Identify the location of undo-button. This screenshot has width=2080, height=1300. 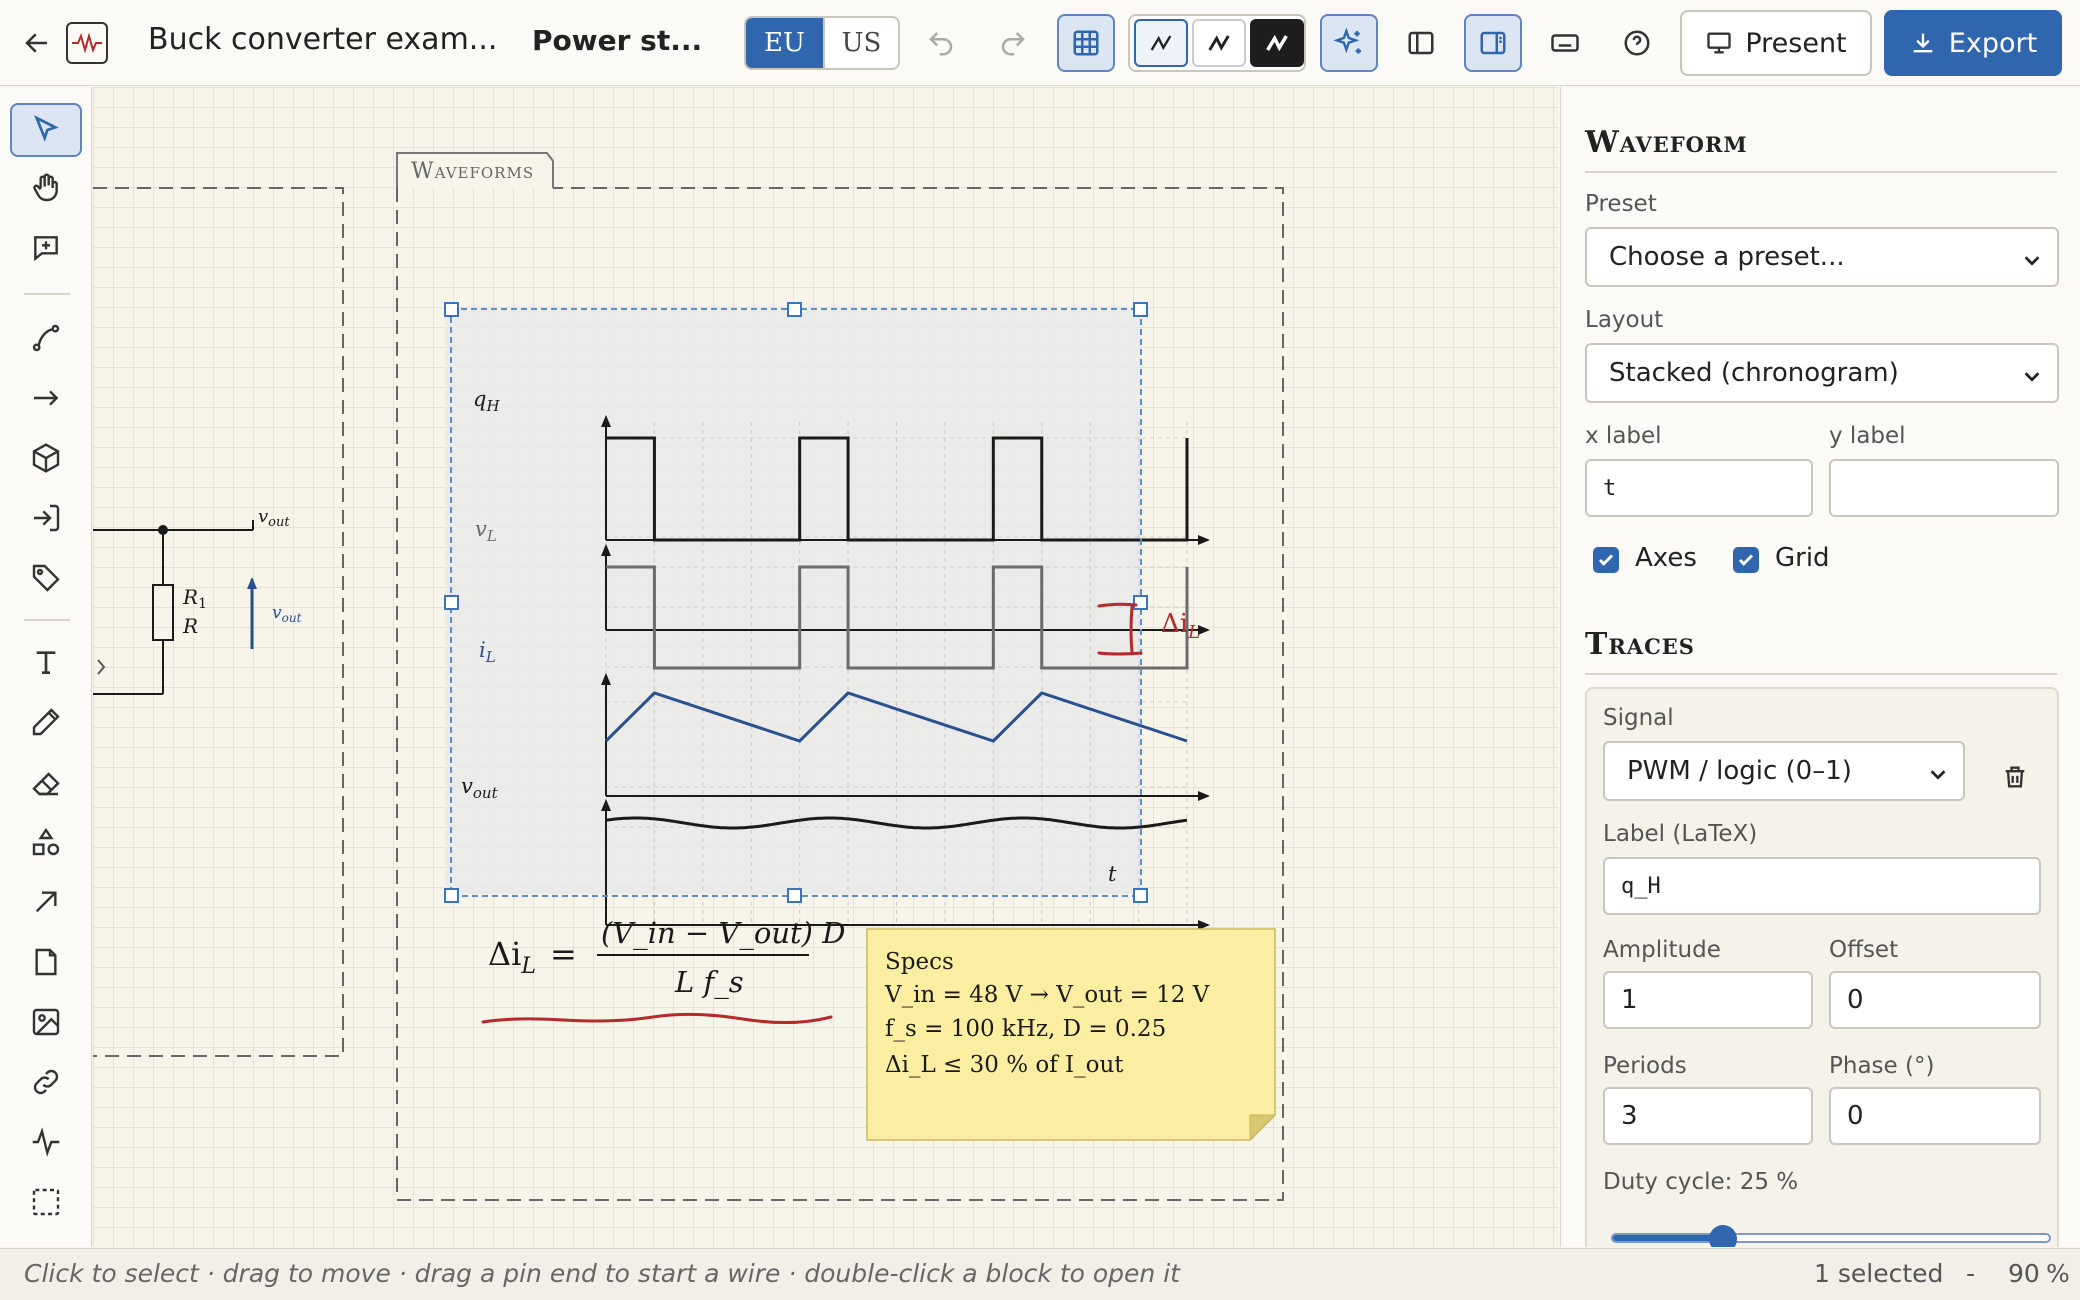
(941, 43).